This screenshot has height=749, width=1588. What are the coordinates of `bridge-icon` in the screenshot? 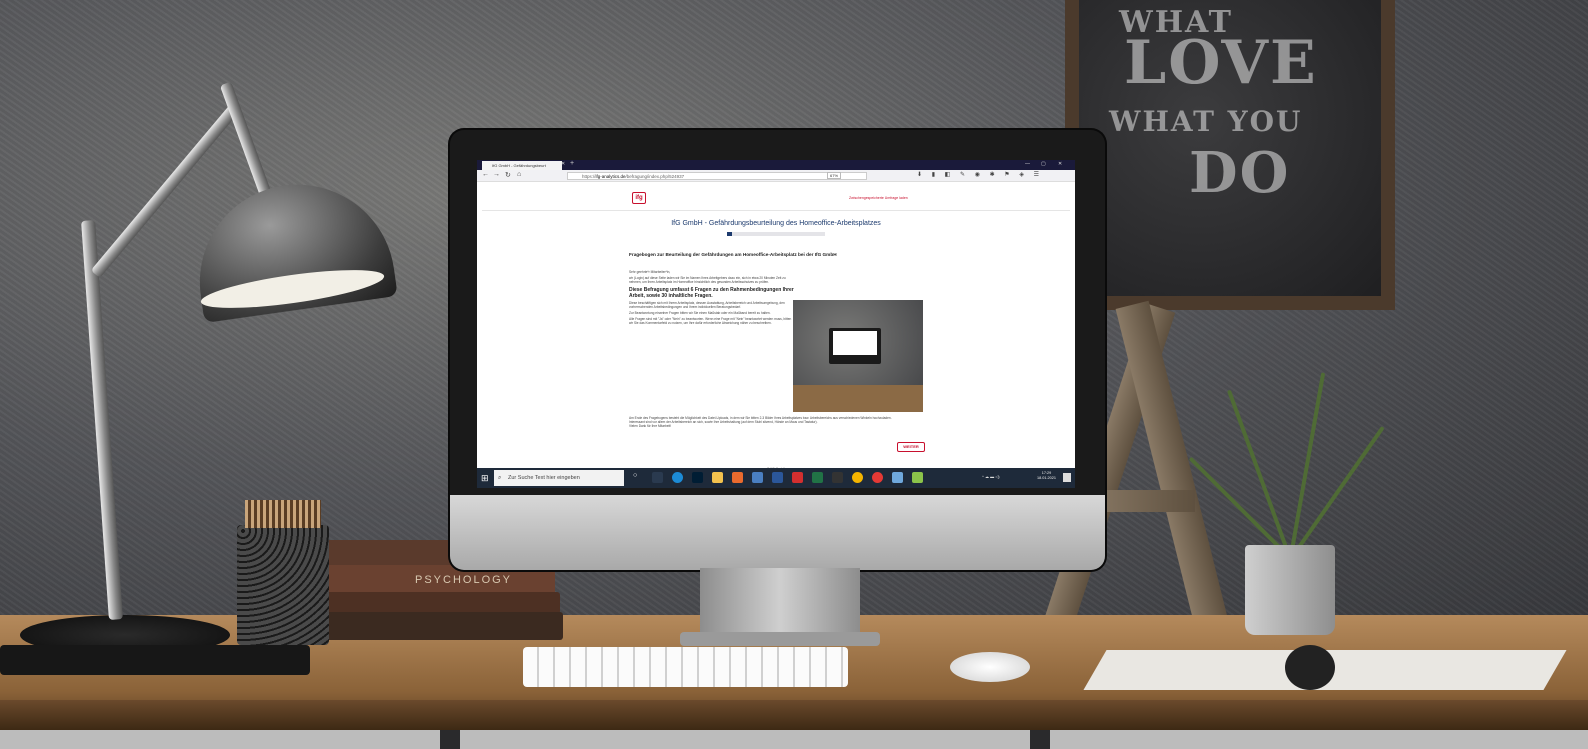 It's located at (837, 477).